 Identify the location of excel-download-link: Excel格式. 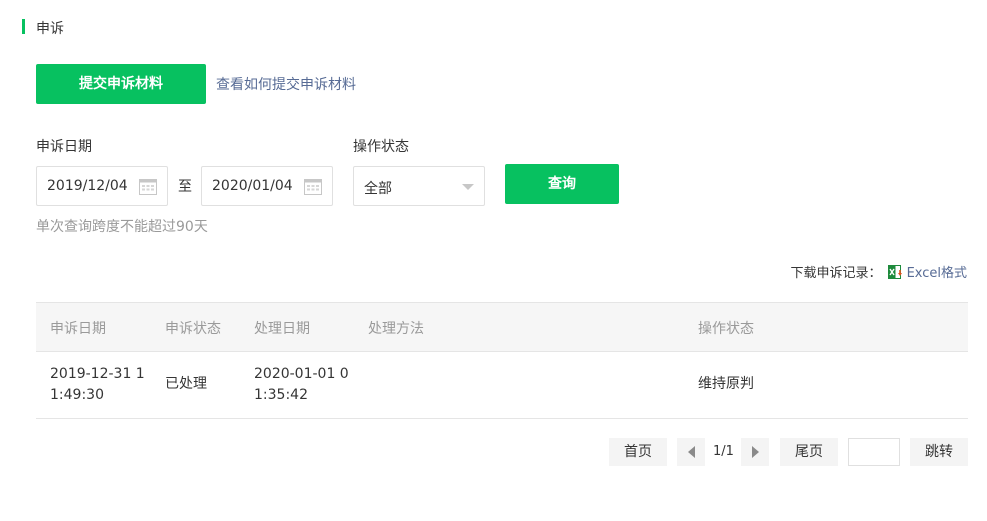
(937, 271).